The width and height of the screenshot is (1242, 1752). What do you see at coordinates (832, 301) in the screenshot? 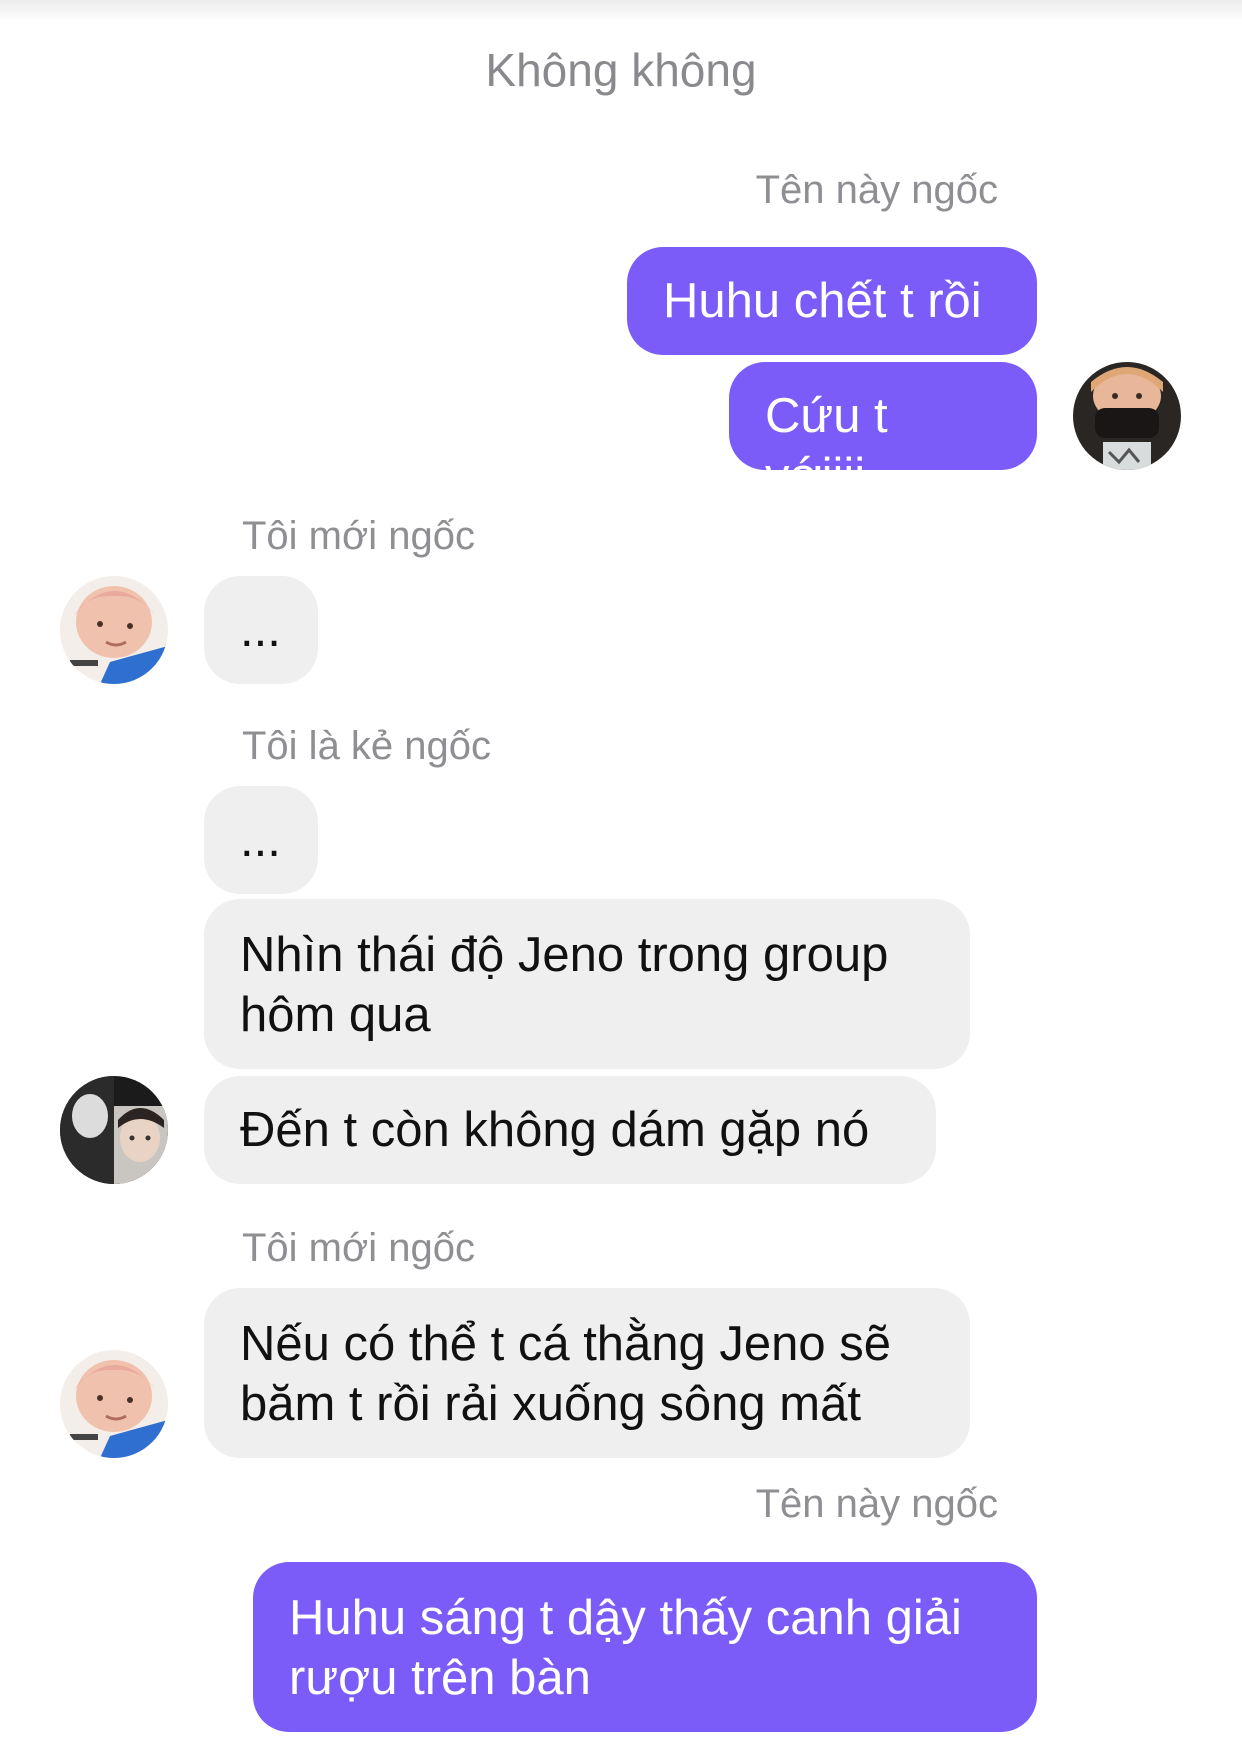
I see `message-bubble-outgoing: Huhu chết t rồi` at bounding box center [832, 301].